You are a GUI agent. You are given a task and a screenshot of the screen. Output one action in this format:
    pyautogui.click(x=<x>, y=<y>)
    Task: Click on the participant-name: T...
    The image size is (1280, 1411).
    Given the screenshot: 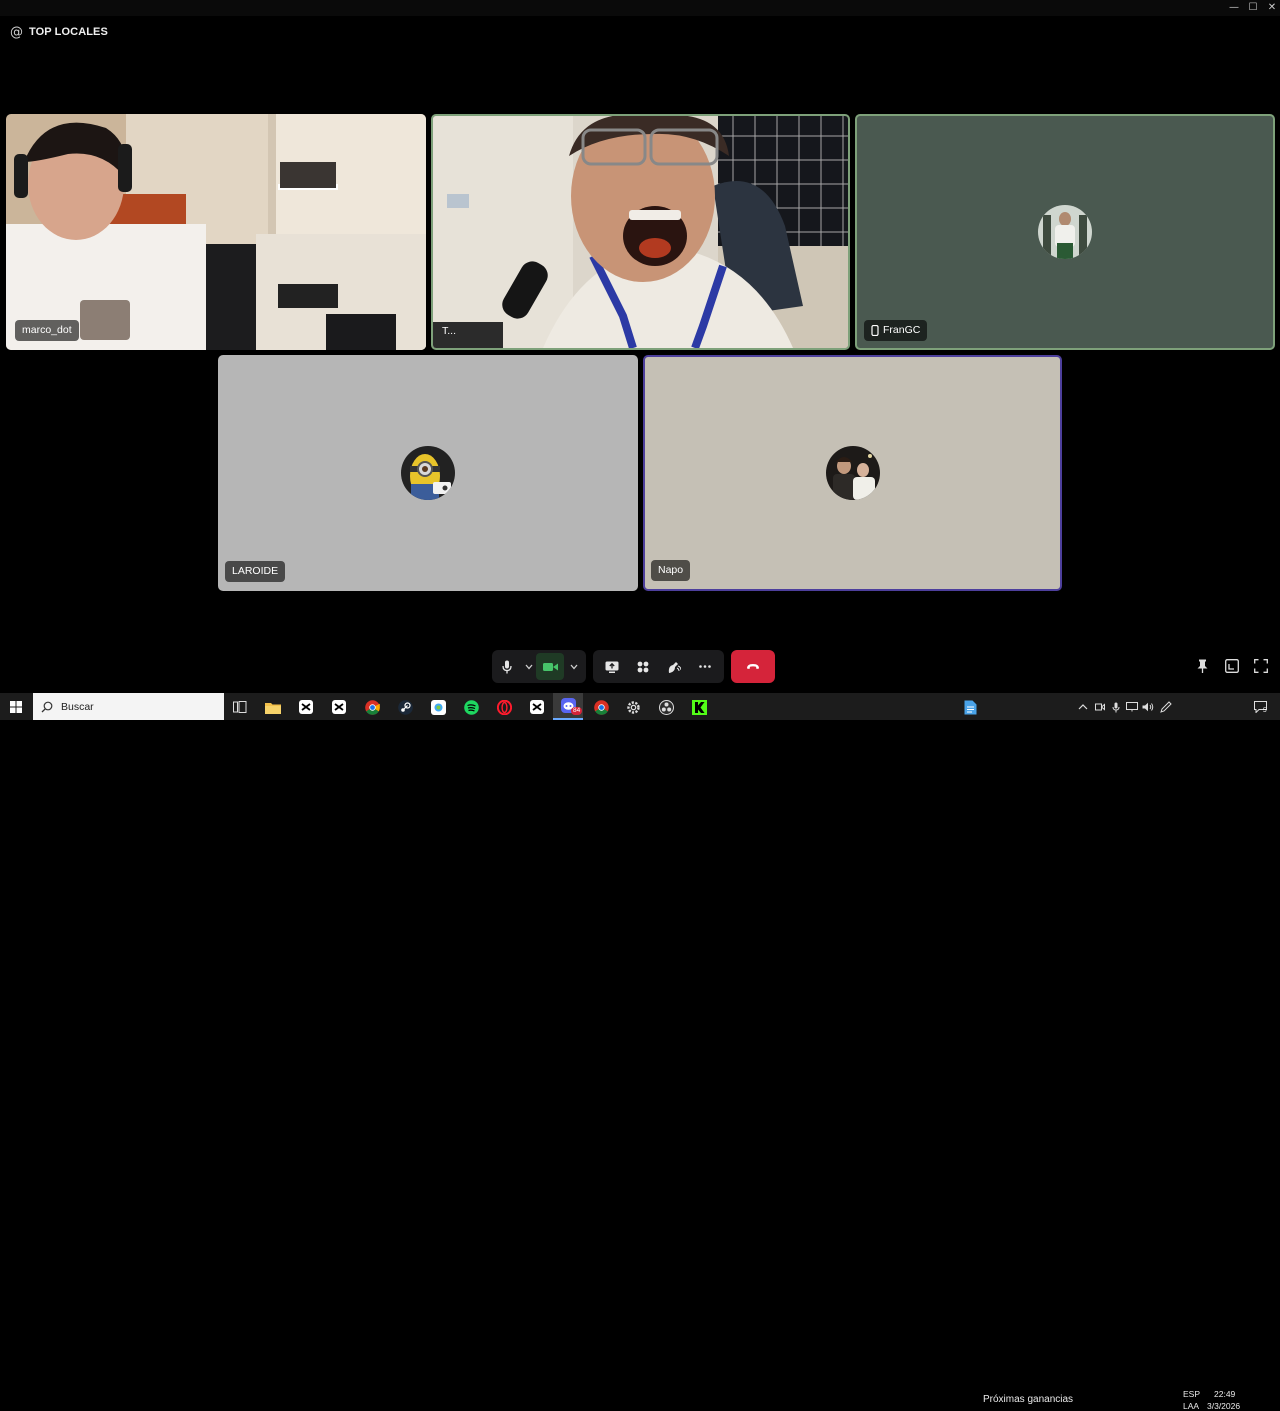 What is the action you would take?
    pyautogui.click(x=449, y=331)
    